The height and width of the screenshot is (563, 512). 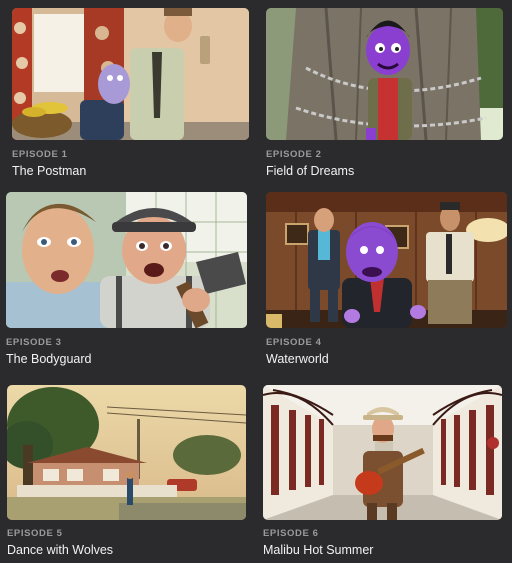 What do you see at coordinates (386, 260) in the screenshot?
I see `episode-4-thumbnail` at bounding box center [386, 260].